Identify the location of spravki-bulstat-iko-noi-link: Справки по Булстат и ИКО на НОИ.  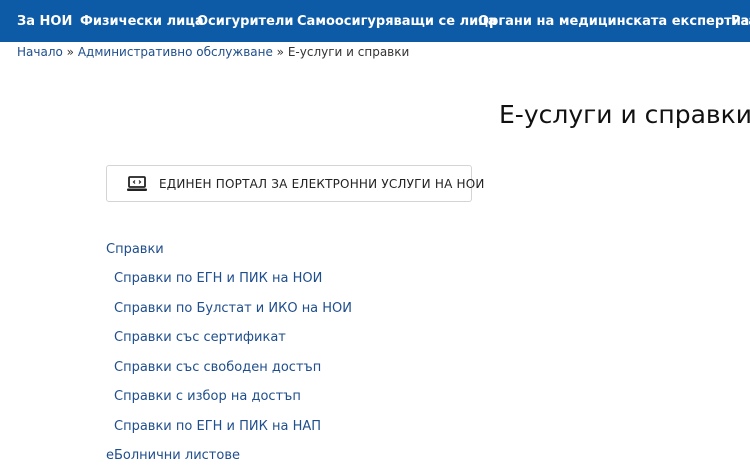
(233, 308).